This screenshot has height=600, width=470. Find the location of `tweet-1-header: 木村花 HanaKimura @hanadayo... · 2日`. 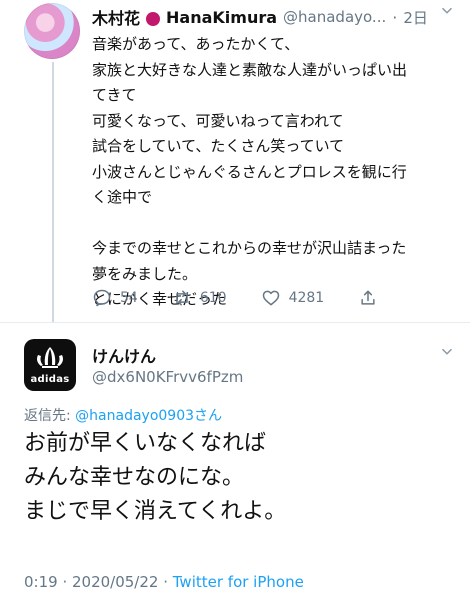

tweet-1-header: 木村花 HanaKimura @hanadayo... · 2日 is located at coordinates (272, 17).